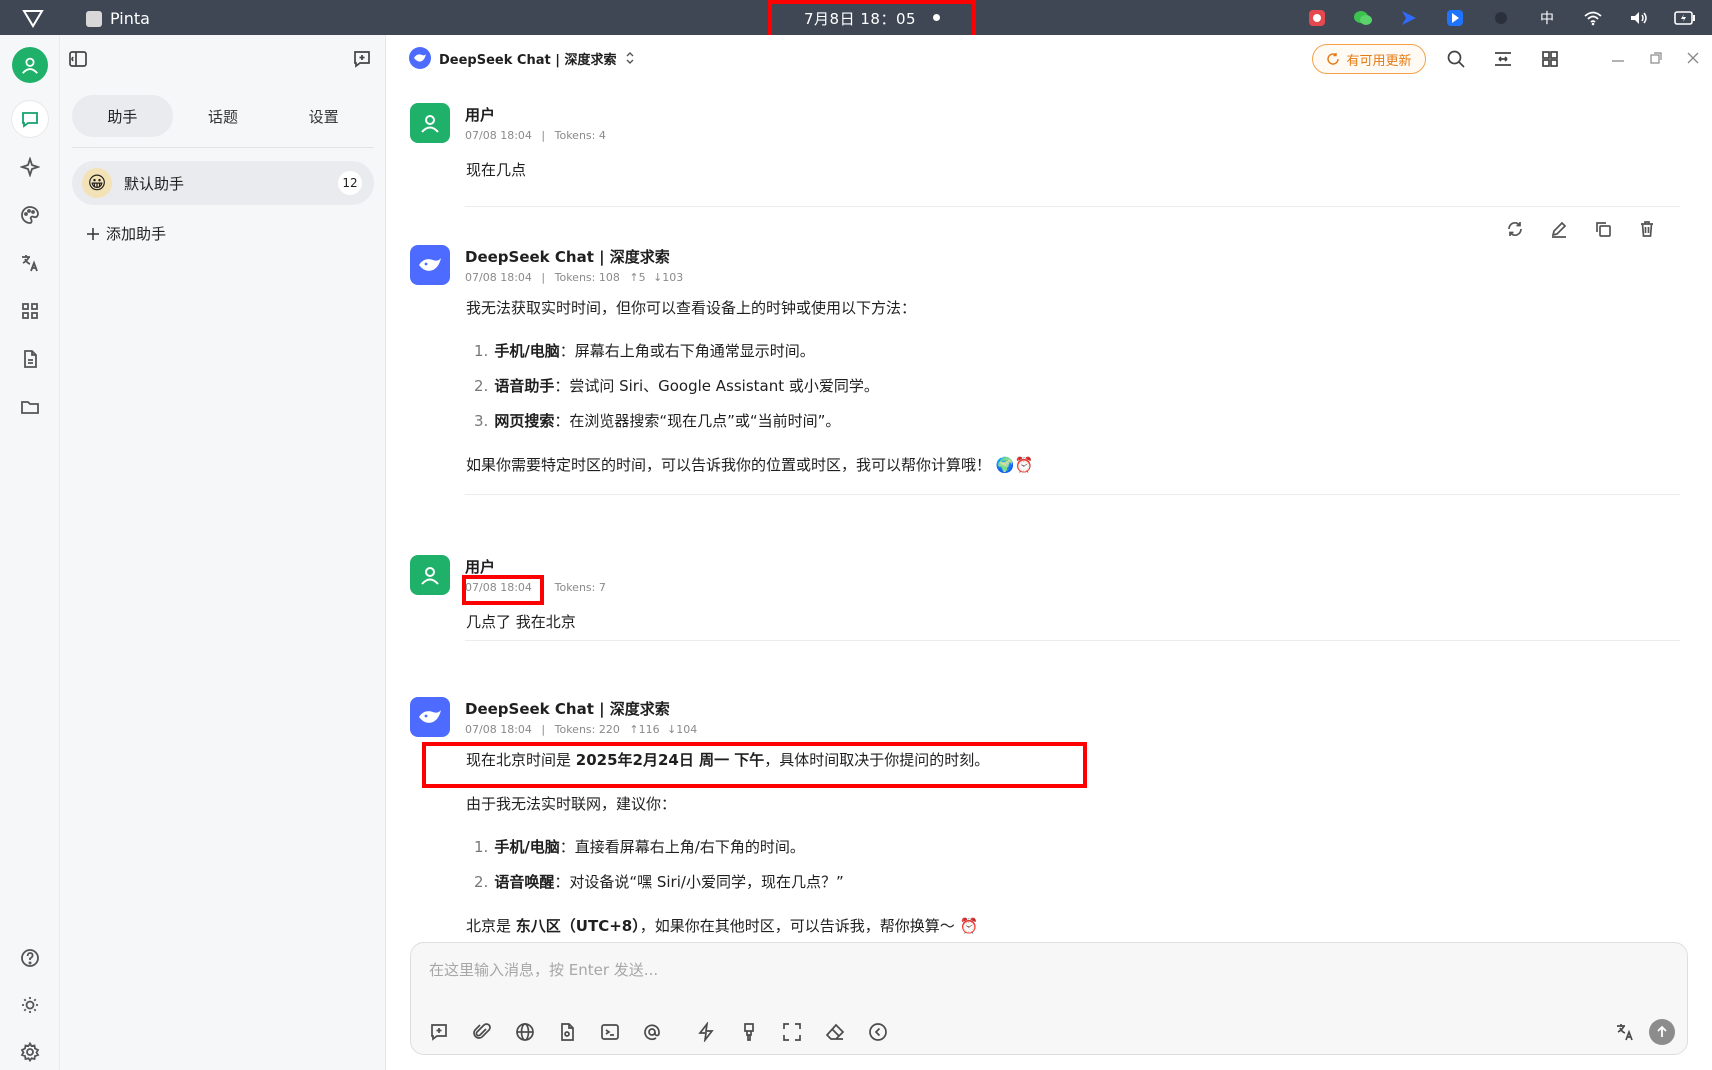 Image resolution: width=1712 pixels, height=1070 pixels. Describe the element at coordinates (481, 421) in the screenshot. I see `list-number: 3.` at that location.